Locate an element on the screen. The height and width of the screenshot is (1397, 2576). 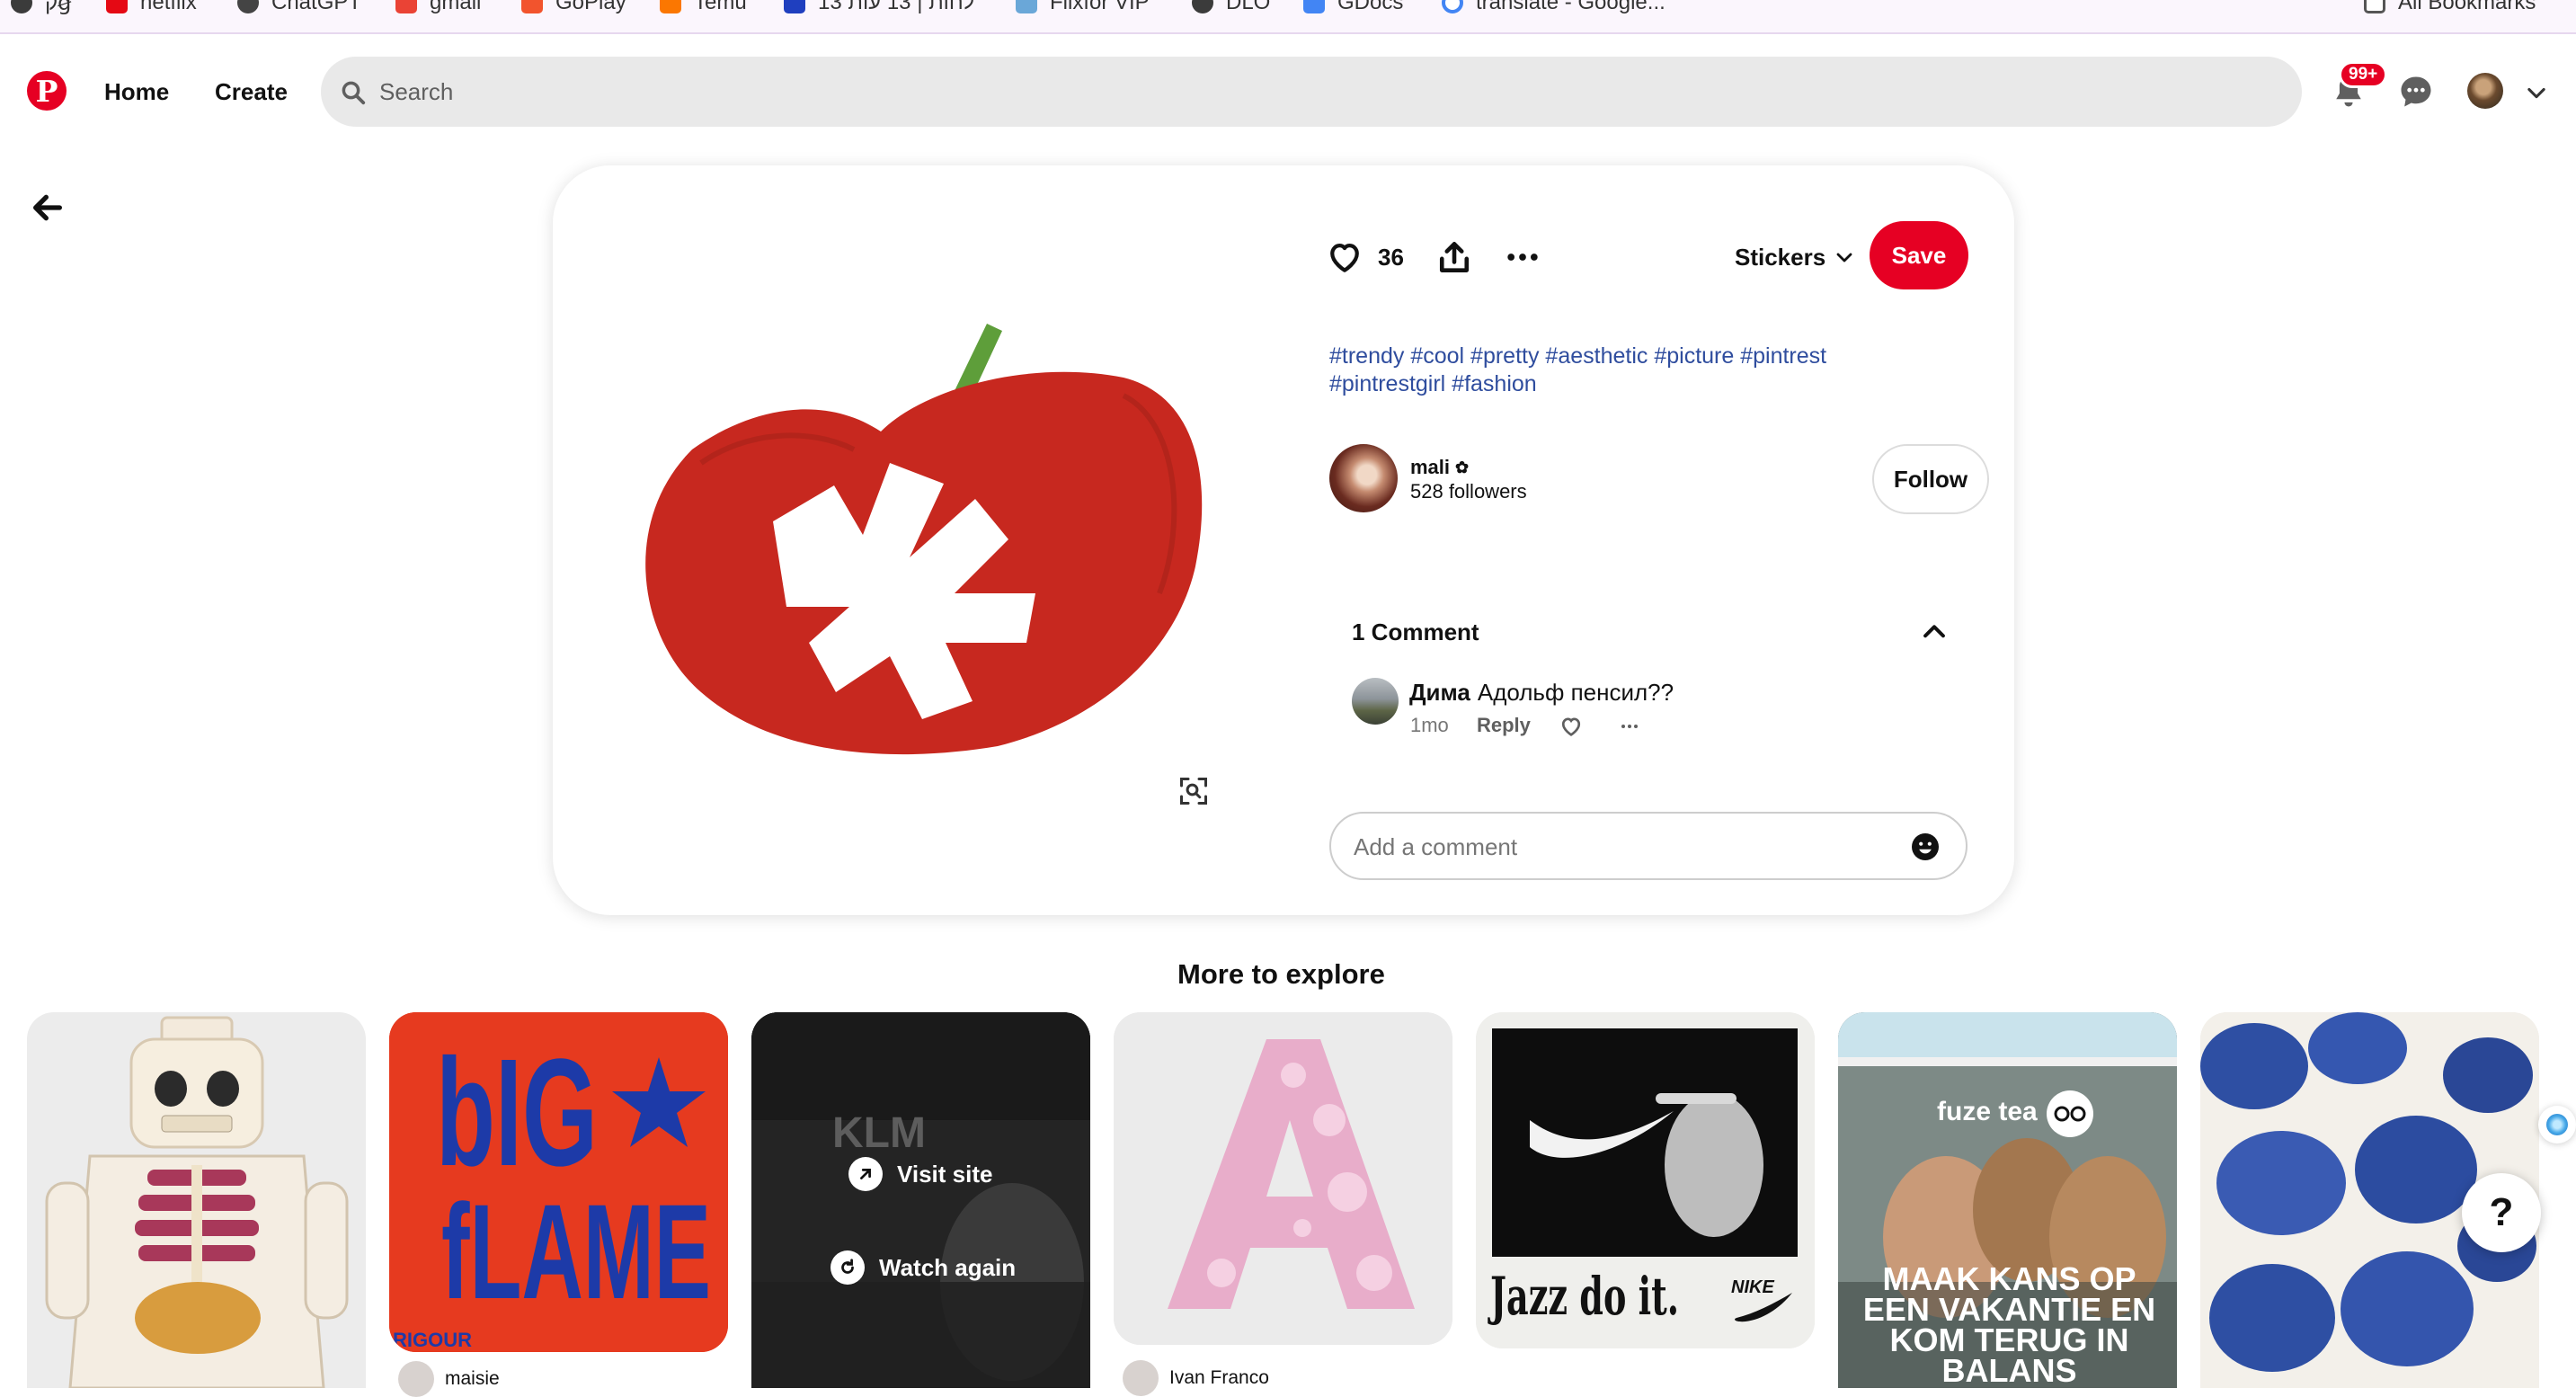
gmail-icon is located at coordinates (406, 6).